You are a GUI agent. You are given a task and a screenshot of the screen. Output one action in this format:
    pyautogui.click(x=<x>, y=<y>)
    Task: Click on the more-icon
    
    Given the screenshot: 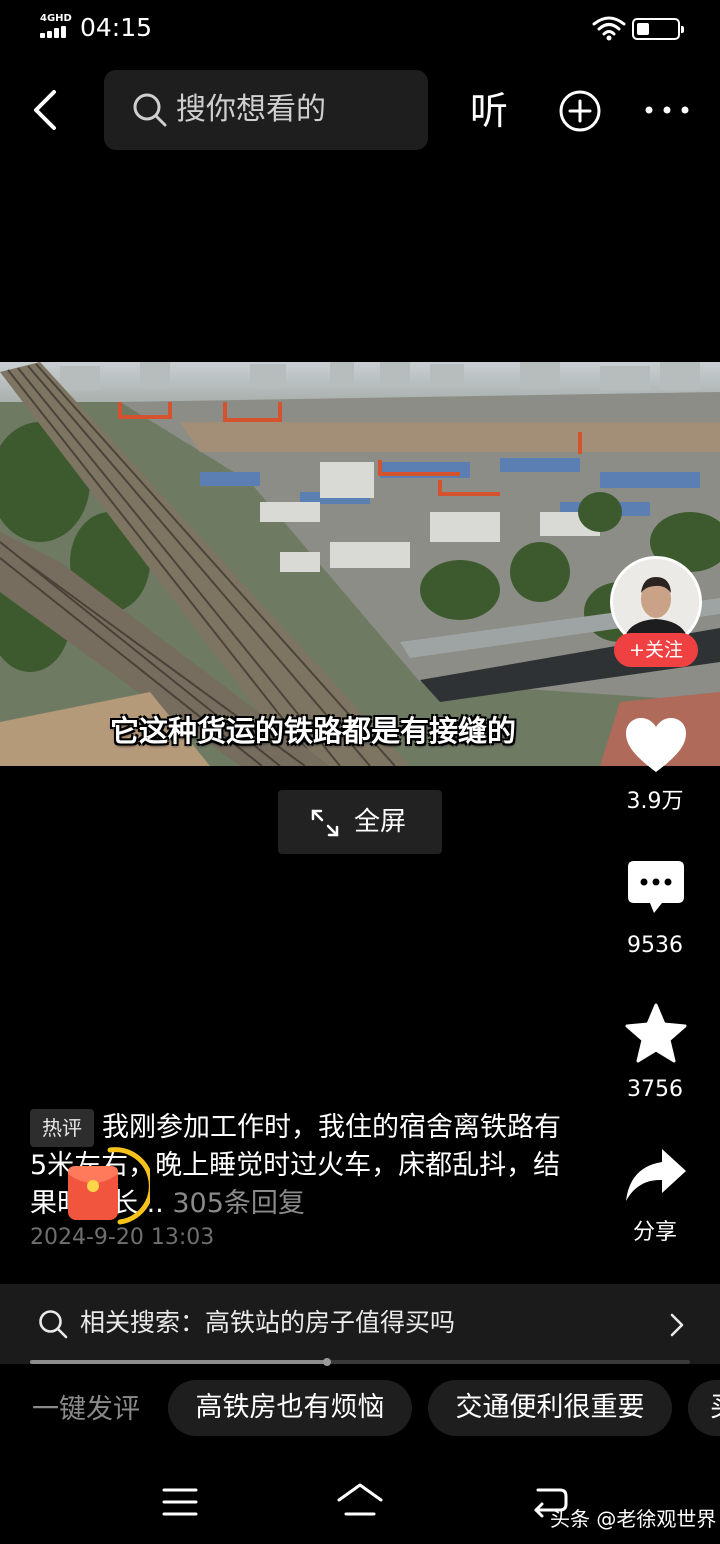 What is the action you would take?
    pyautogui.click(x=667, y=110)
    